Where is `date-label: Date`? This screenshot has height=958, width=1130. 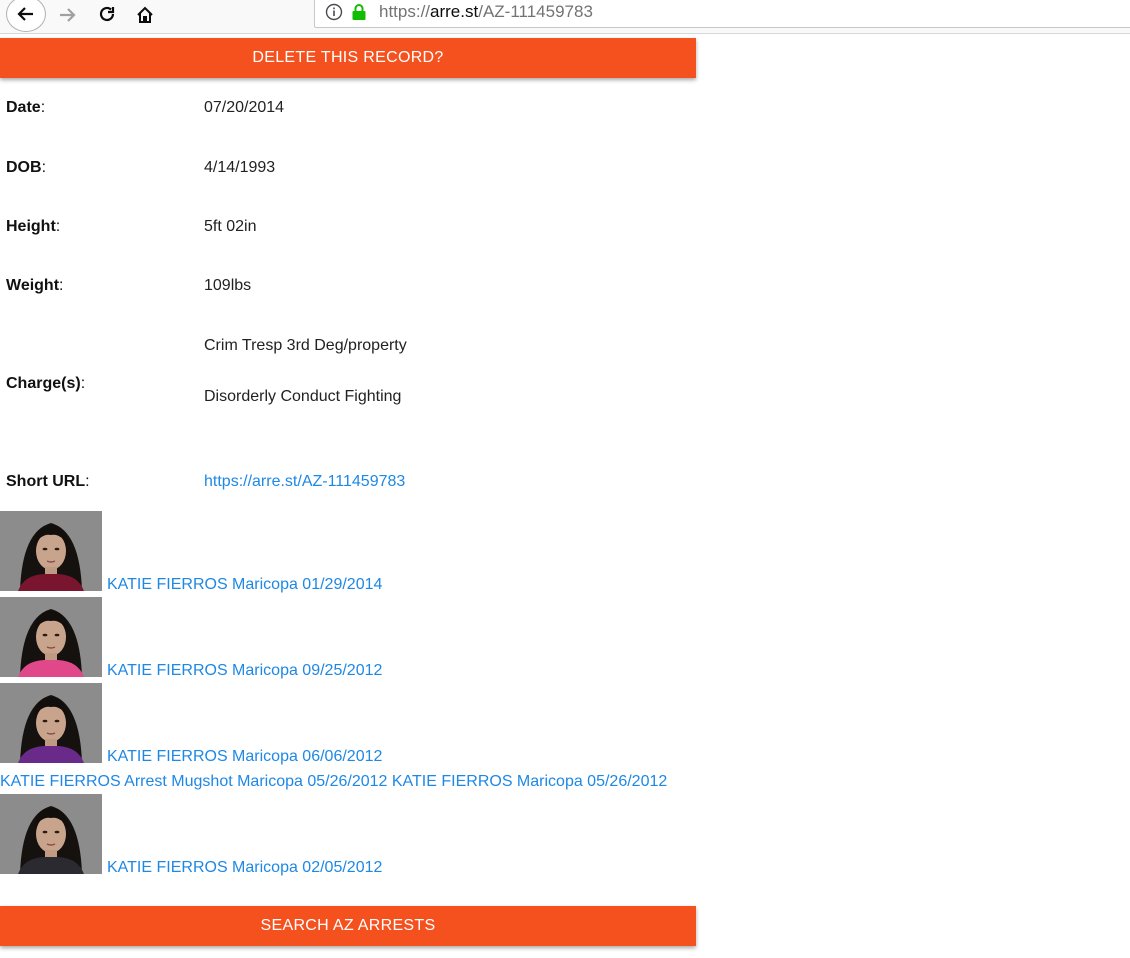 date-label: Date is located at coordinates (23, 107).